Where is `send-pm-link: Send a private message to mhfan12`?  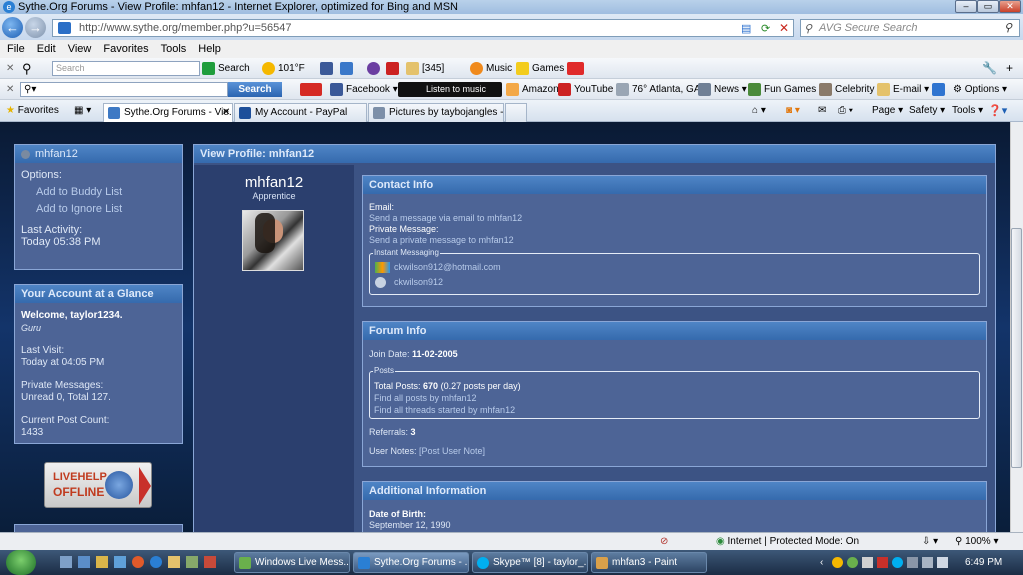
send-pm-link: Send a private message to mhfan12 is located at coordinates (674, 240).